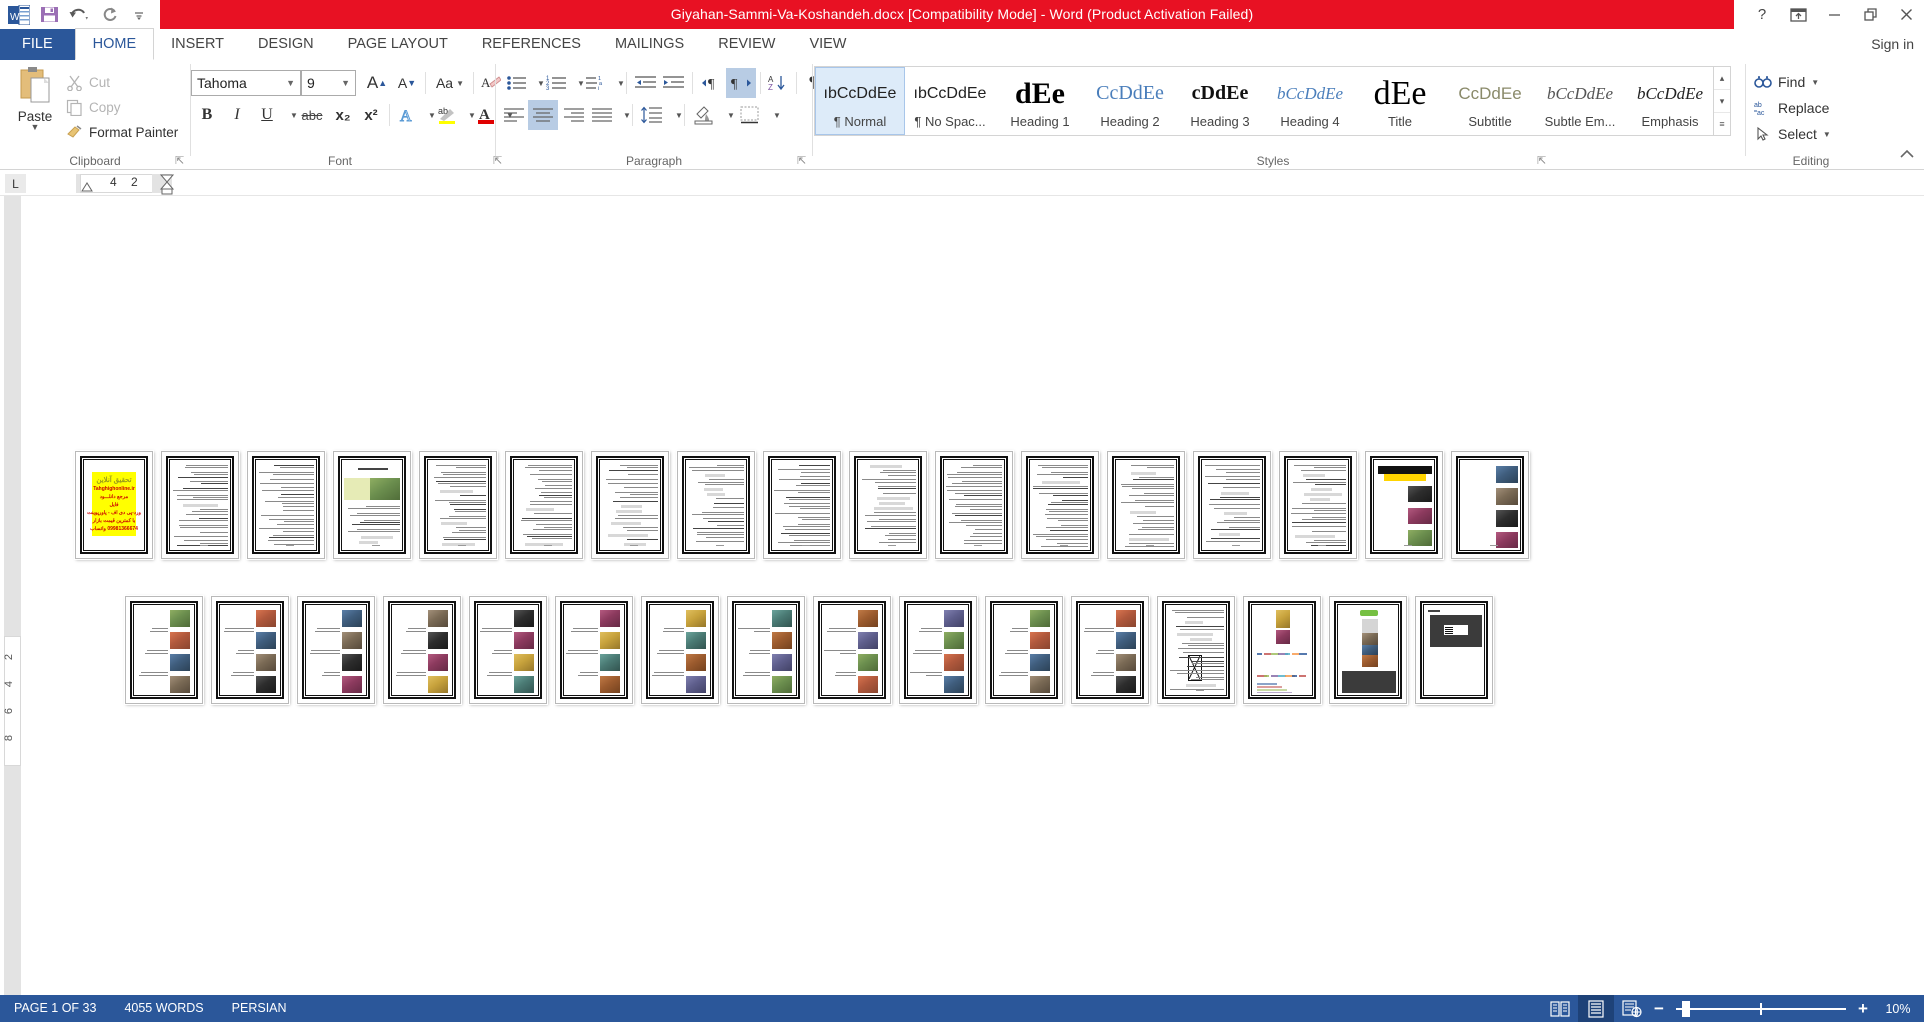 Image resolution: width=1924 pixels, height=1022 pixels. I want to click on styles-scroll-up-button: ▴, so click(1722, 78).